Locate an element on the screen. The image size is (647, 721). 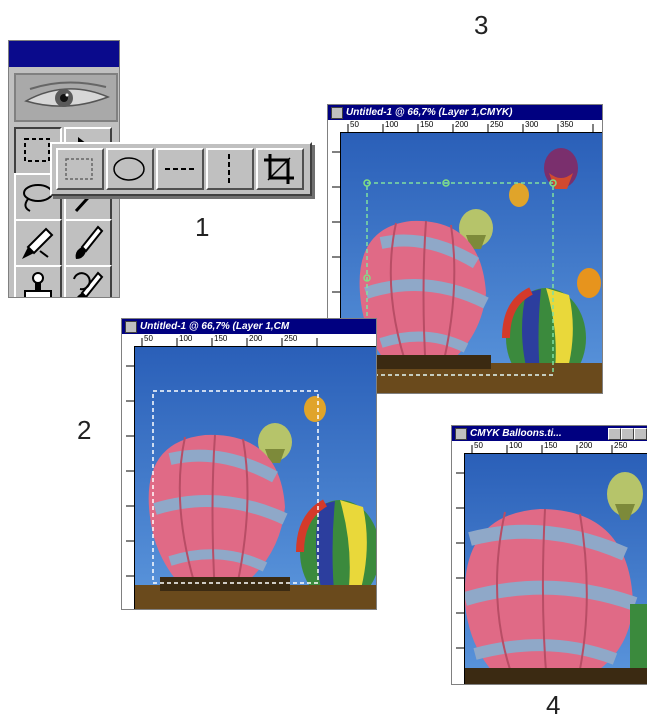
step-number-3: 3 is located at coordinates (481, 25).